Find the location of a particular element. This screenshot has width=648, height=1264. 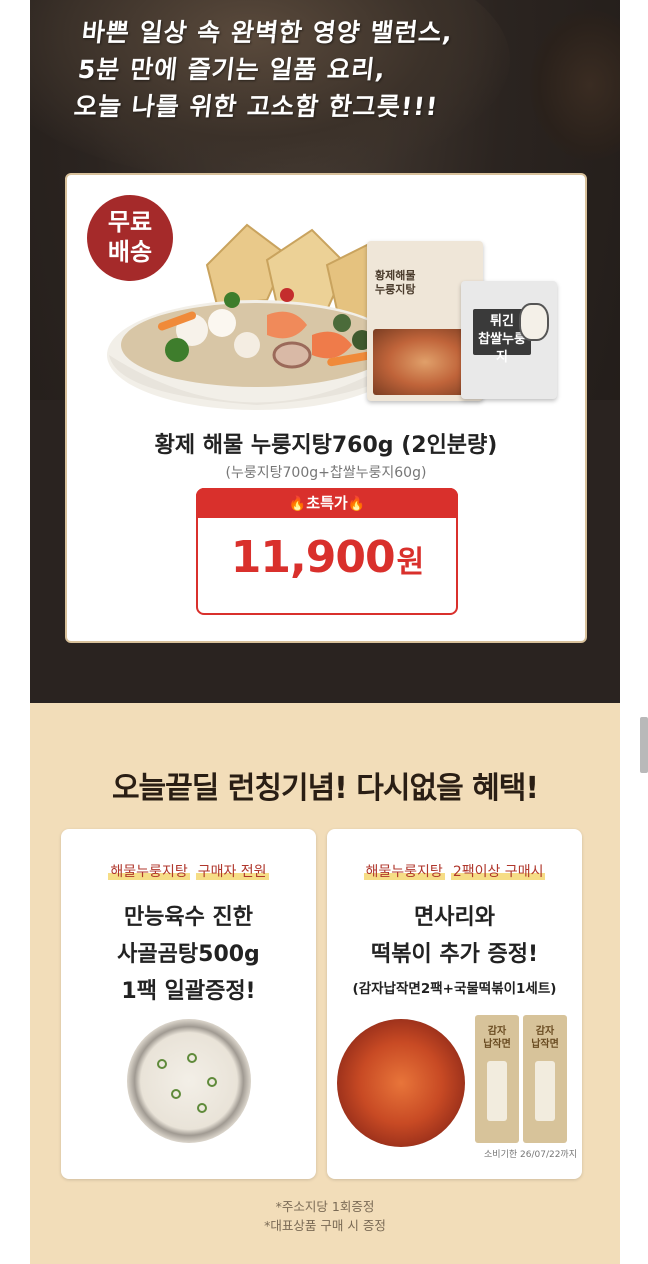

note-2: *대표상품 구매 시 증정 is located at coordinates (325, 1225).